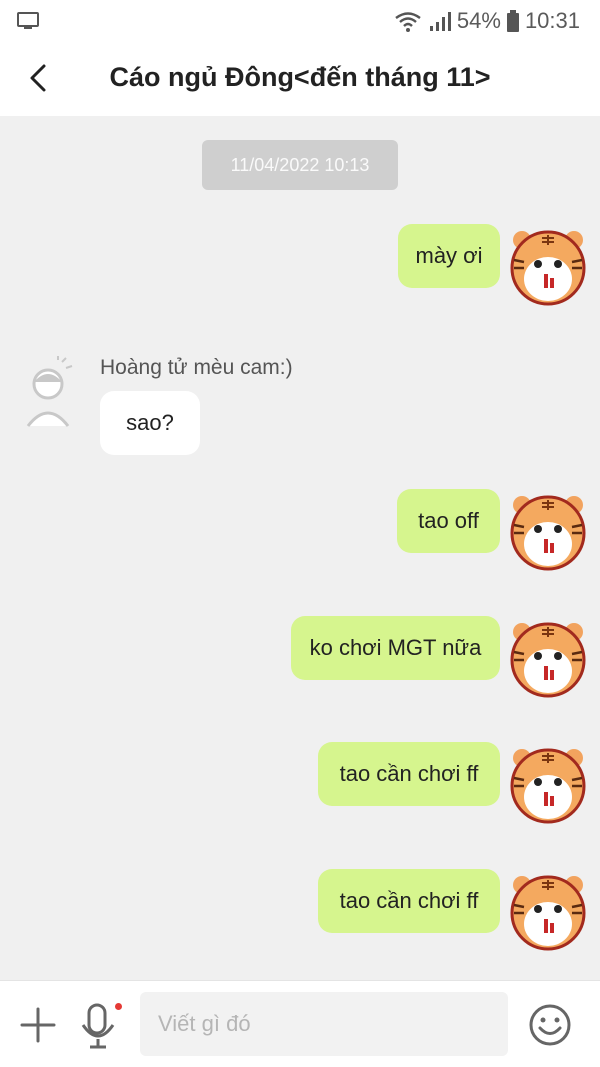 This screenshot has width=600, height=1067. Describe the element at coordinates (150, 423) in the screenshot. I see `incoming-message: sao?` at that location.